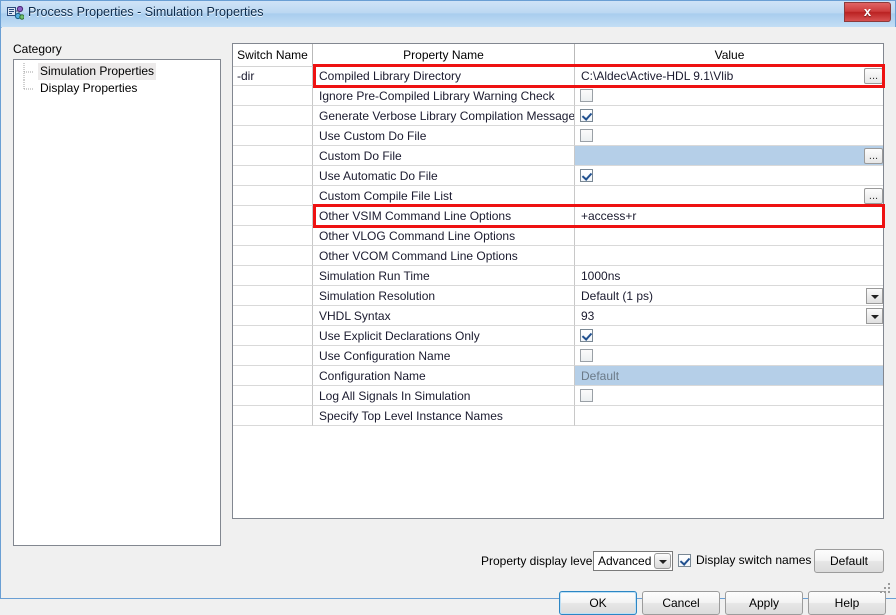 The width and height of the screenshot is (896, 615). I want to click on cell-property-name: Configuration Name, so click(444, 376).